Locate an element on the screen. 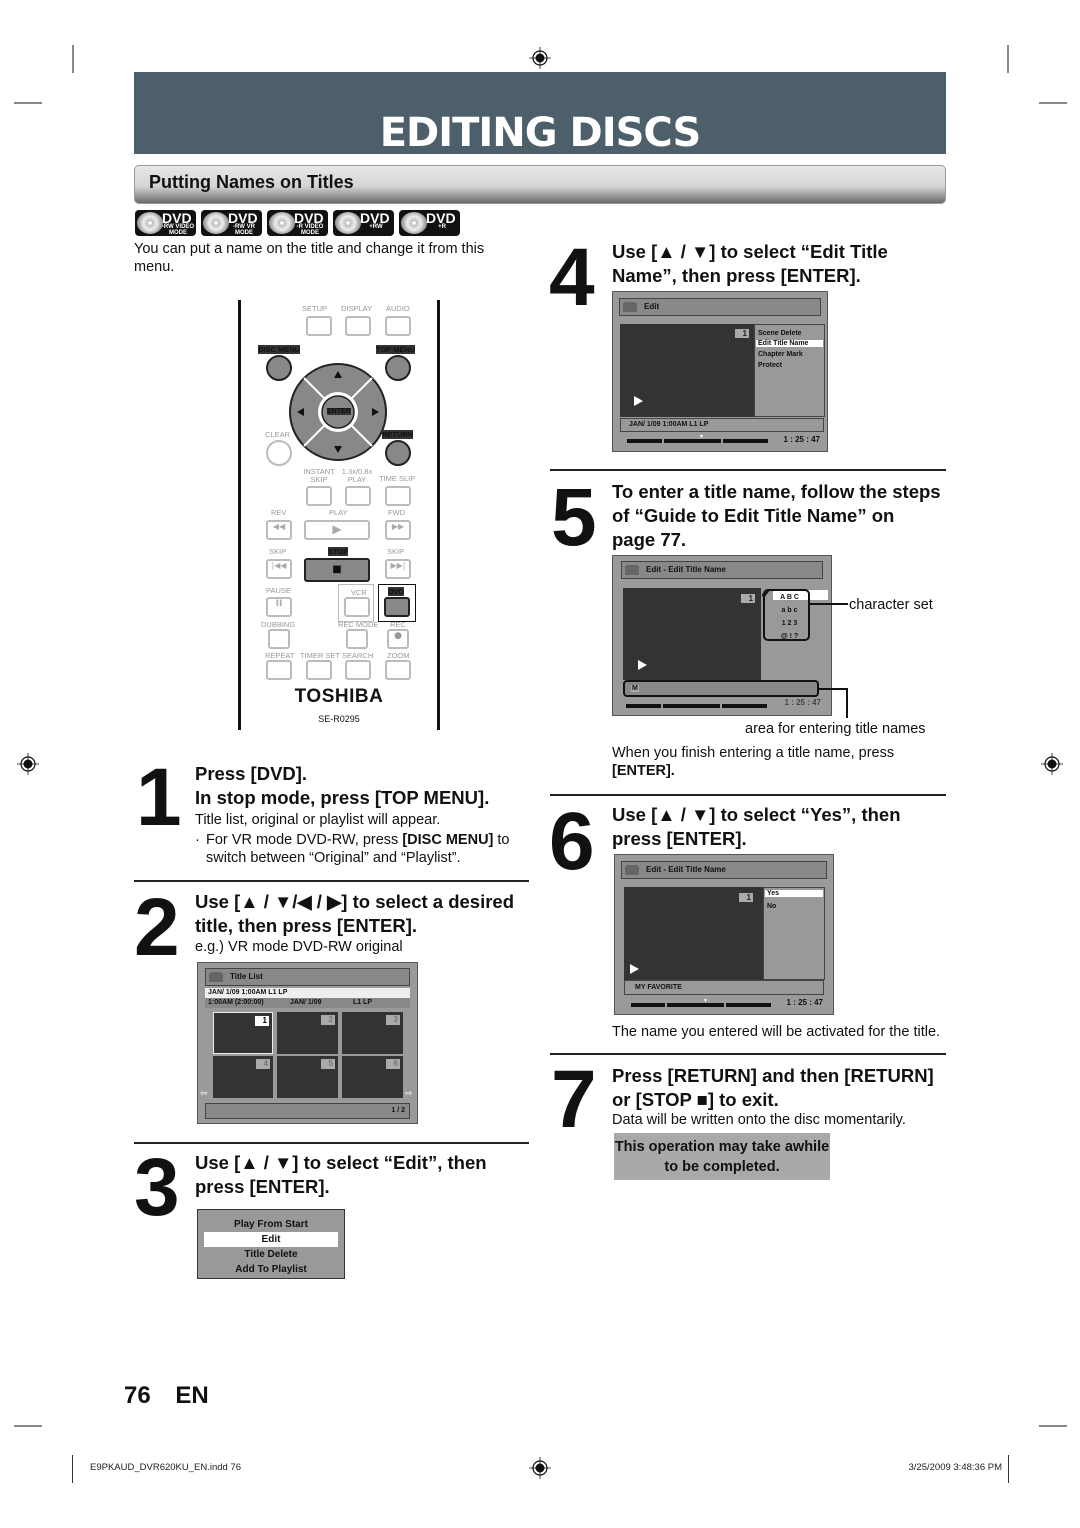 This screenshot has width=1080, height=1528. screen-title-bar: Title List is located at coordinates (307, 977).